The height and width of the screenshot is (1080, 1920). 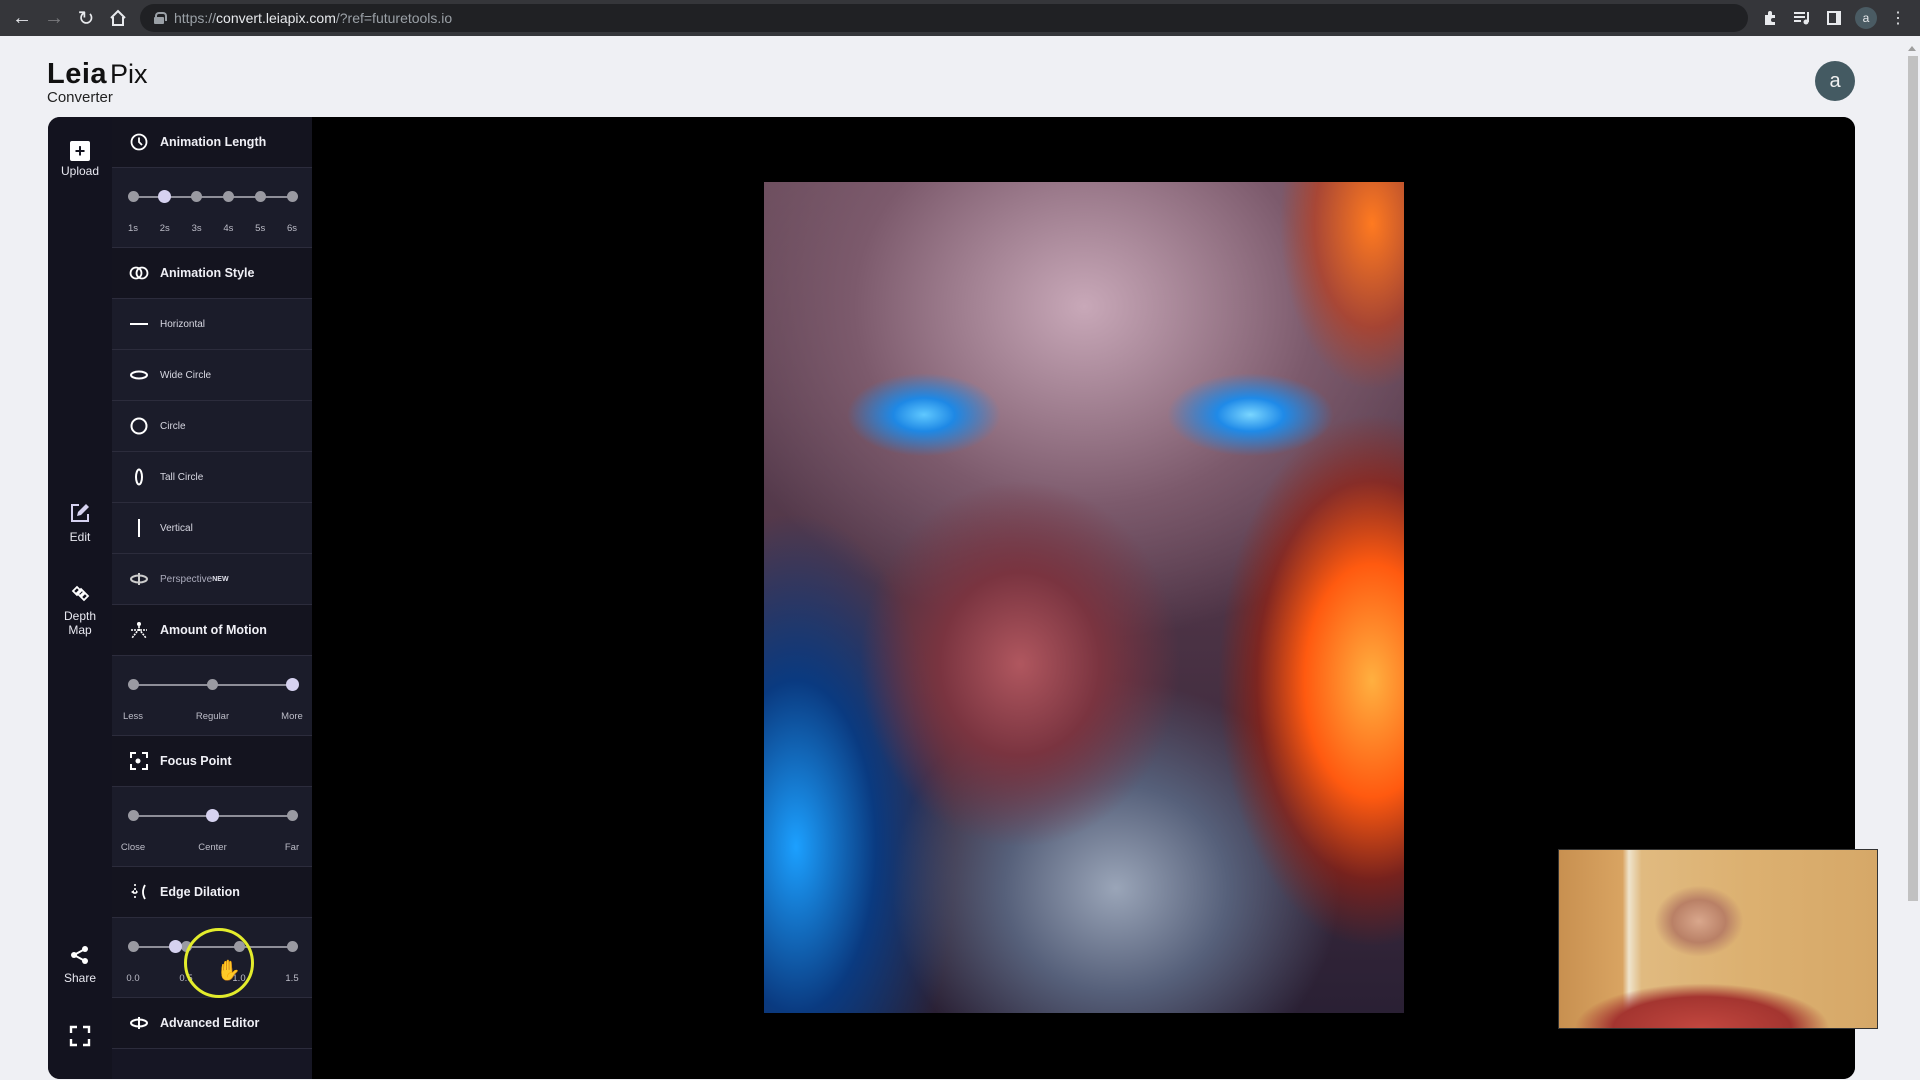 I want to click on style-label: Perspective, so click(x=186, y=579).